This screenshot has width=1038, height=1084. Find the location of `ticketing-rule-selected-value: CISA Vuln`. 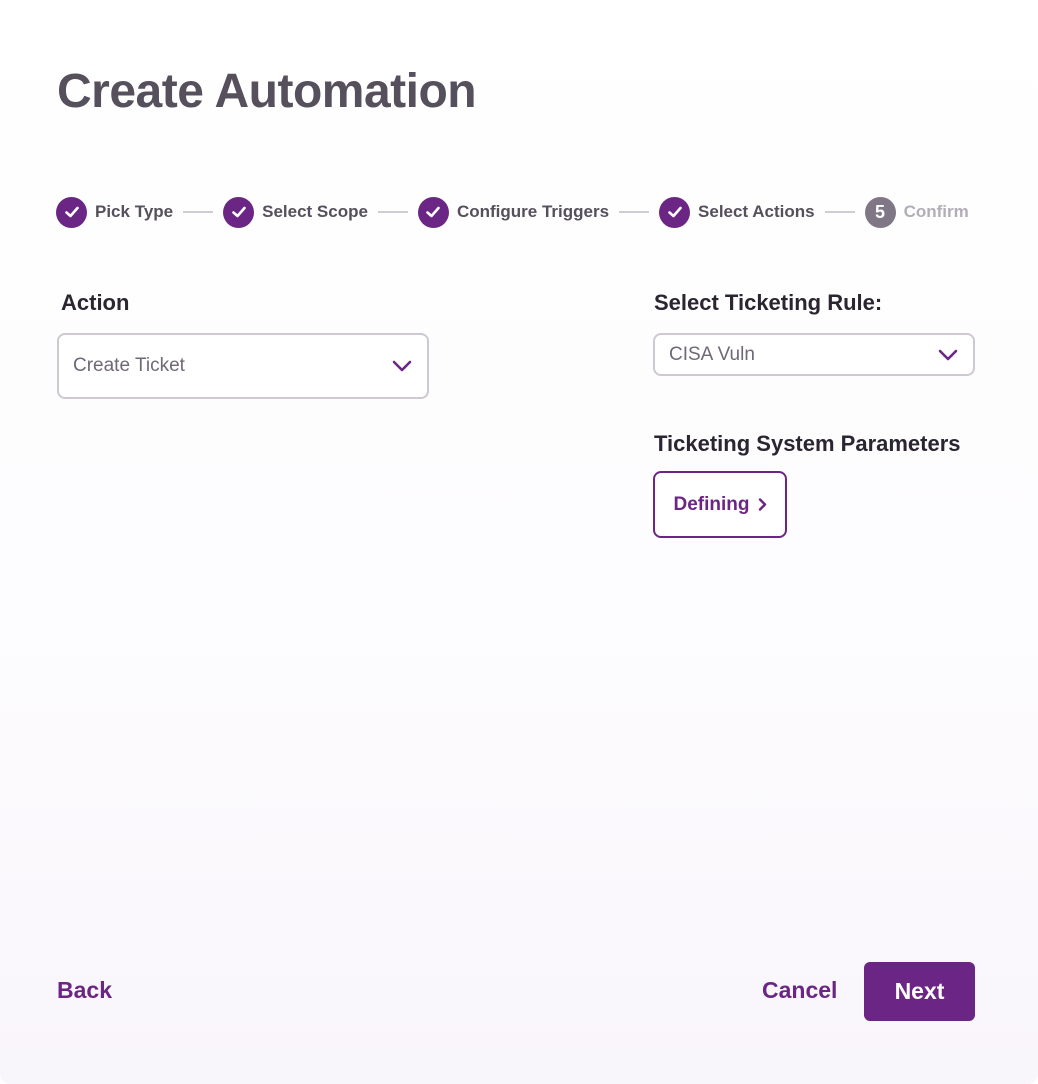

ticketing-rule-selected-value: CISA Vuln is located at coordinates (712, 354).